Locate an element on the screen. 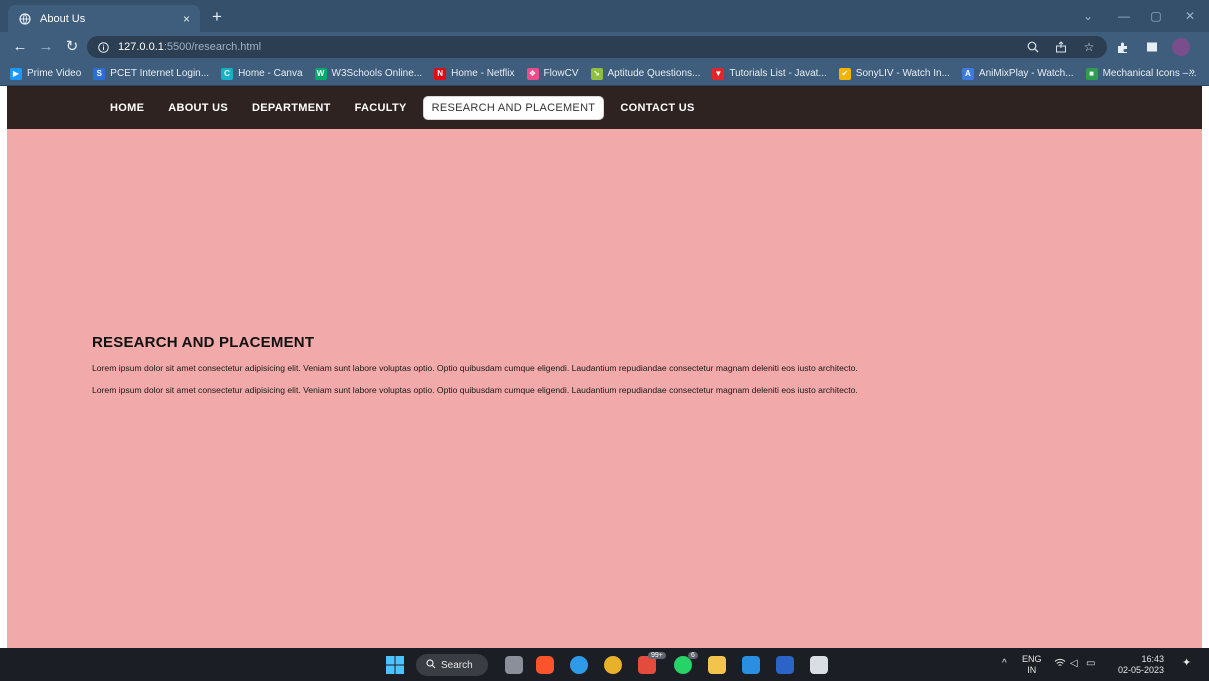  bookmark-favicon-icon: ❖ is located at coordinates (532, 73).